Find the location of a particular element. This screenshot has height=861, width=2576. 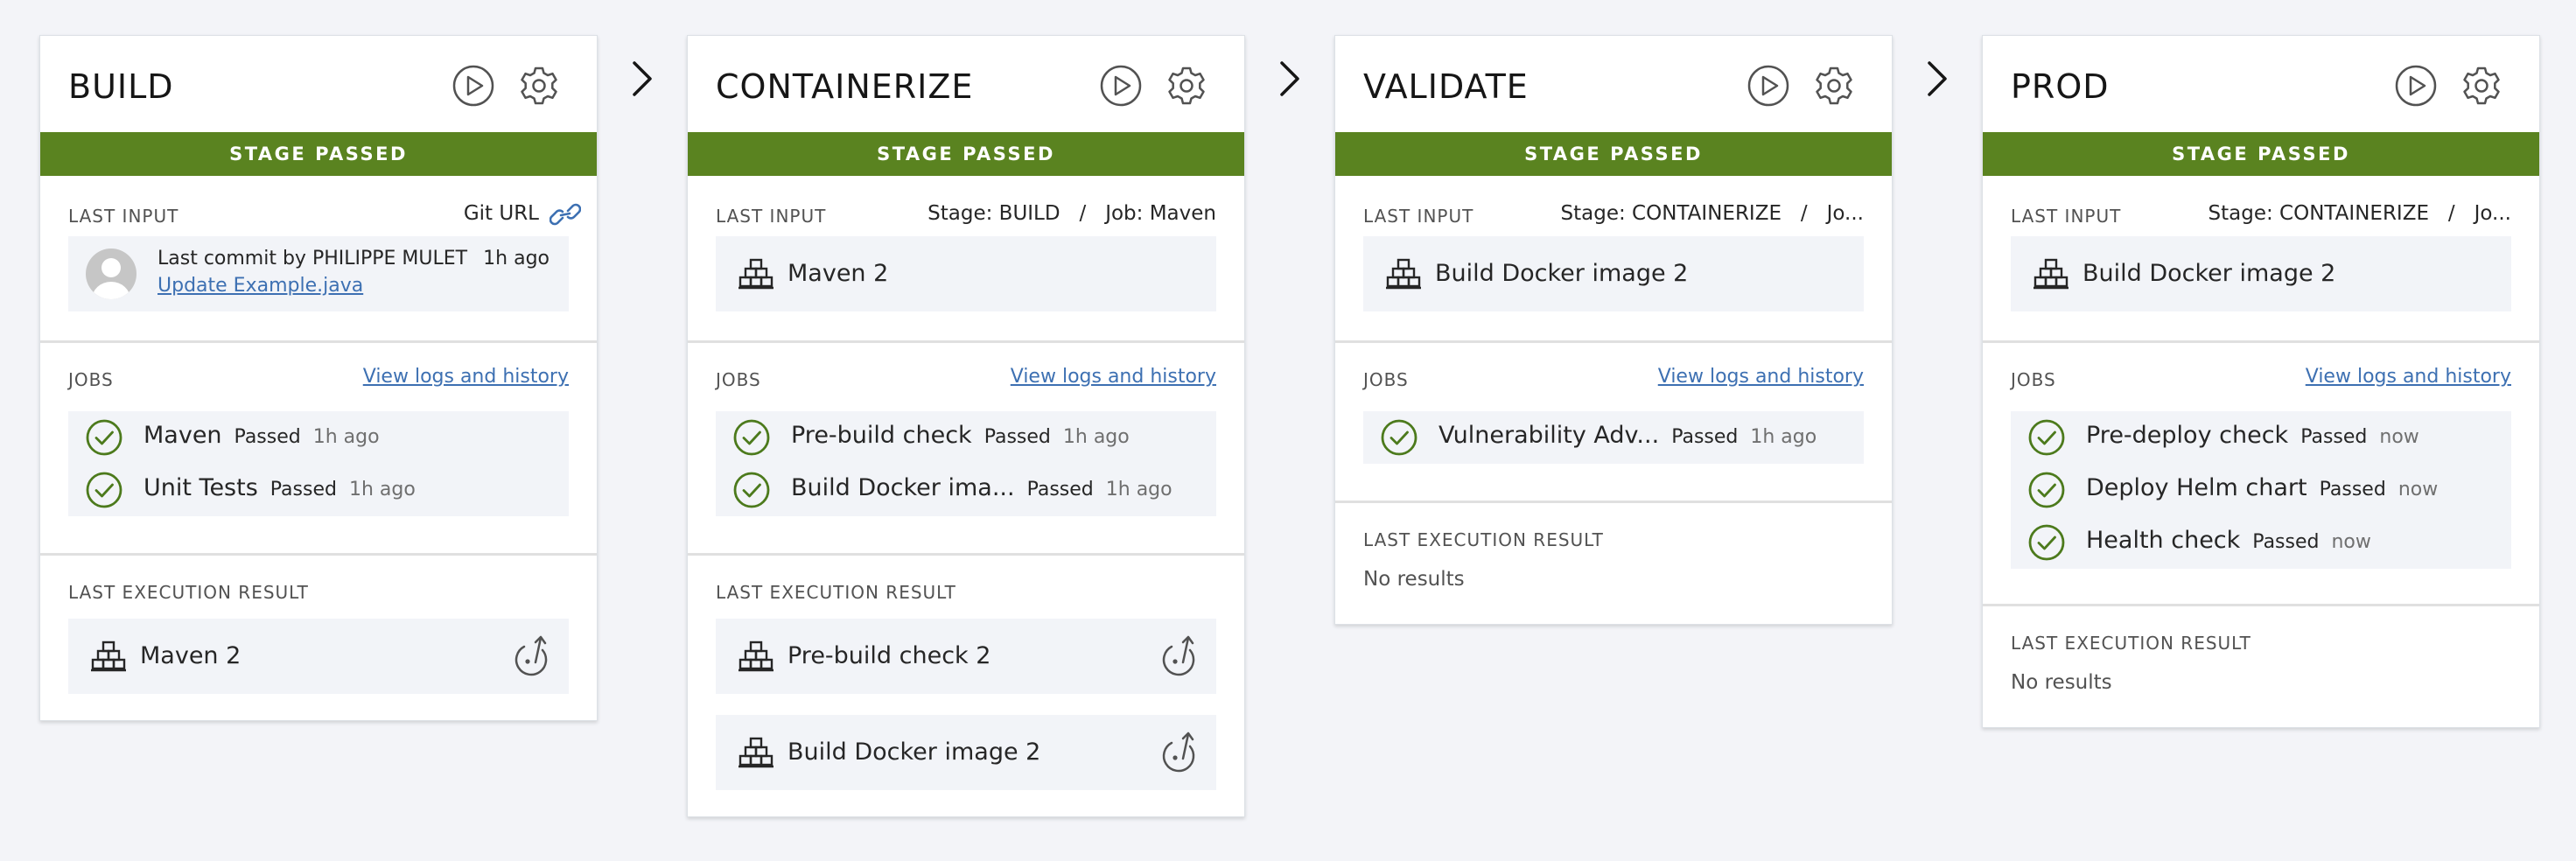

job-item: Vulnerability Adv... Passed 1h ago is located at coordinates (1613, 437).